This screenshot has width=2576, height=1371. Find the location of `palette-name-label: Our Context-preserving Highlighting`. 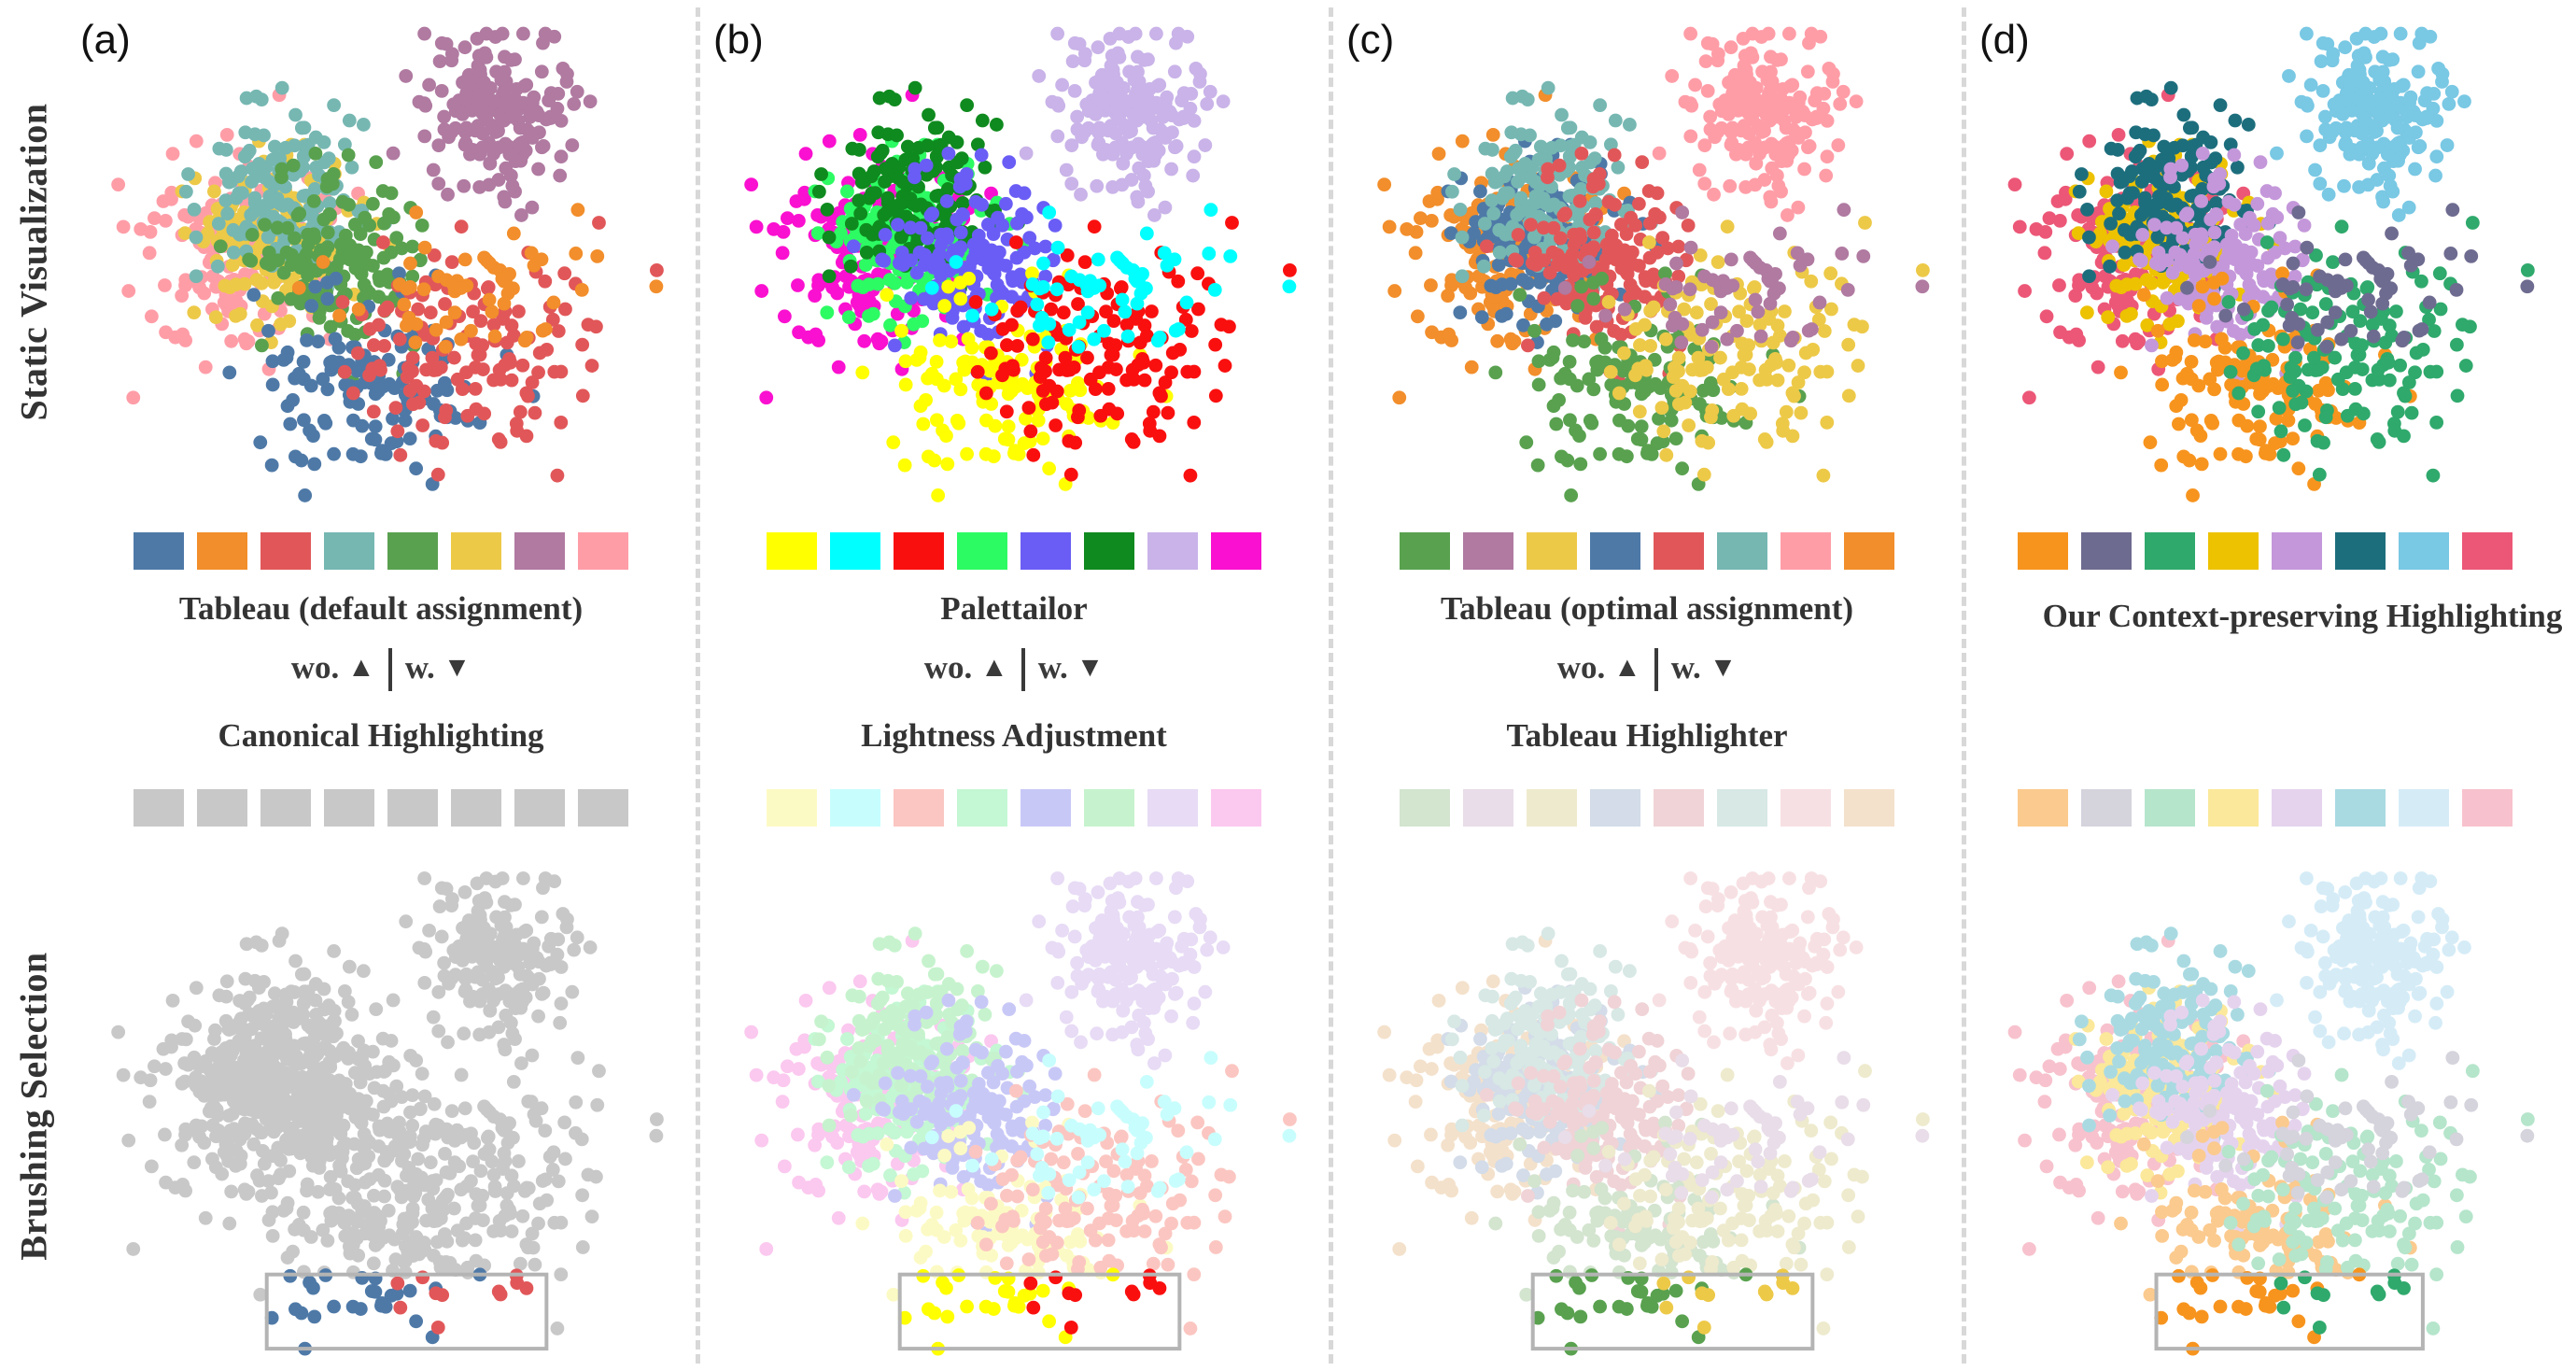

palette-name-label: Our Context-preserving Highlighting is located at coordinates (2302, 616).